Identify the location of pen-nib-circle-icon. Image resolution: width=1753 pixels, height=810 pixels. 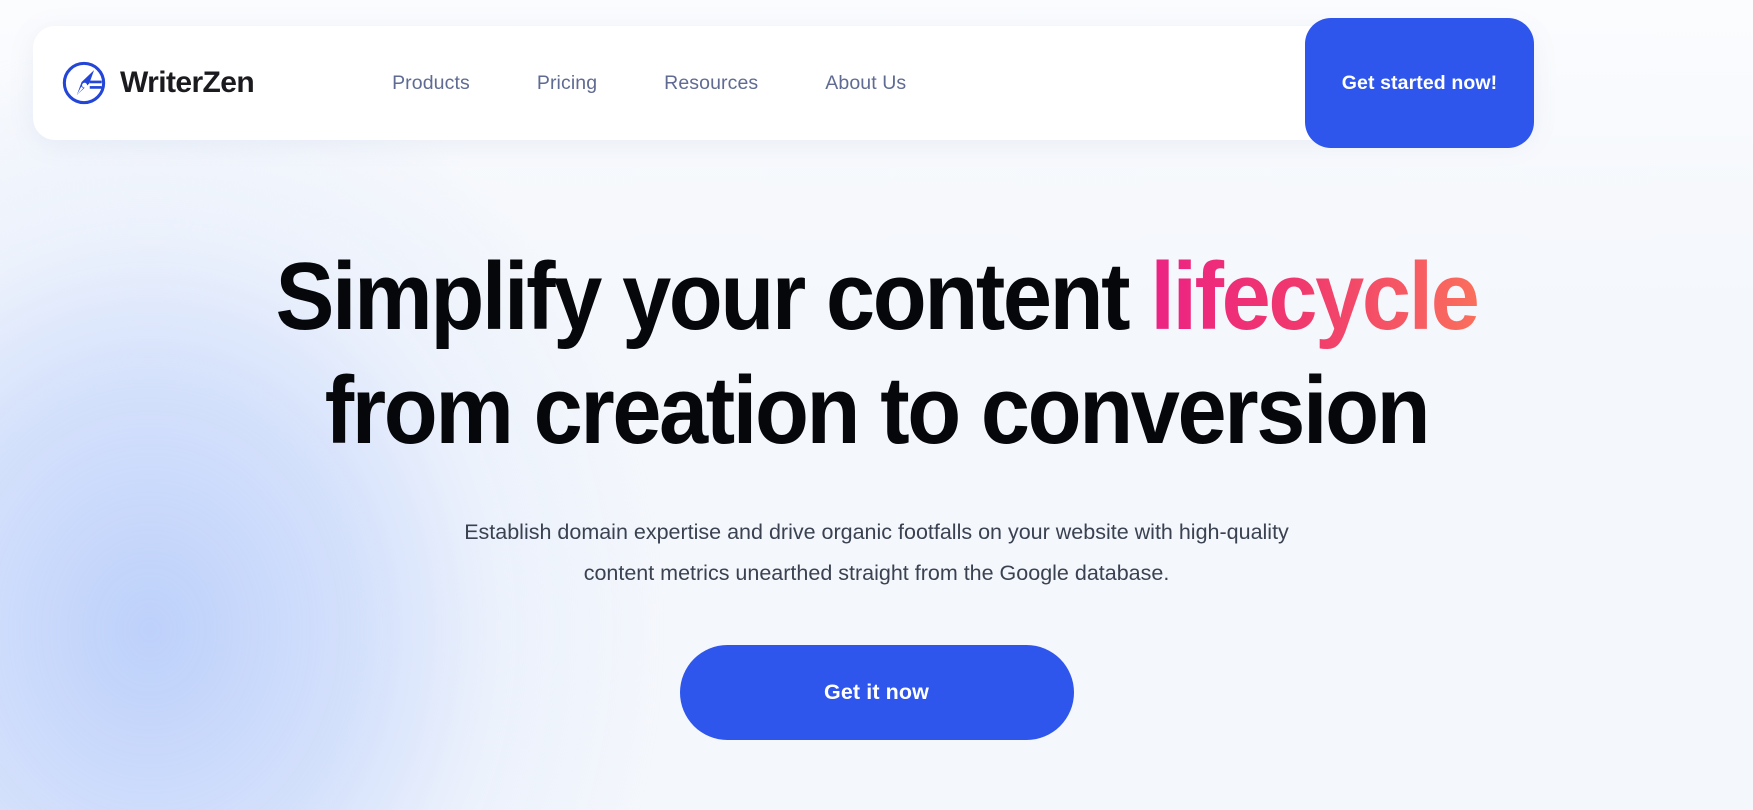
(84, 83).